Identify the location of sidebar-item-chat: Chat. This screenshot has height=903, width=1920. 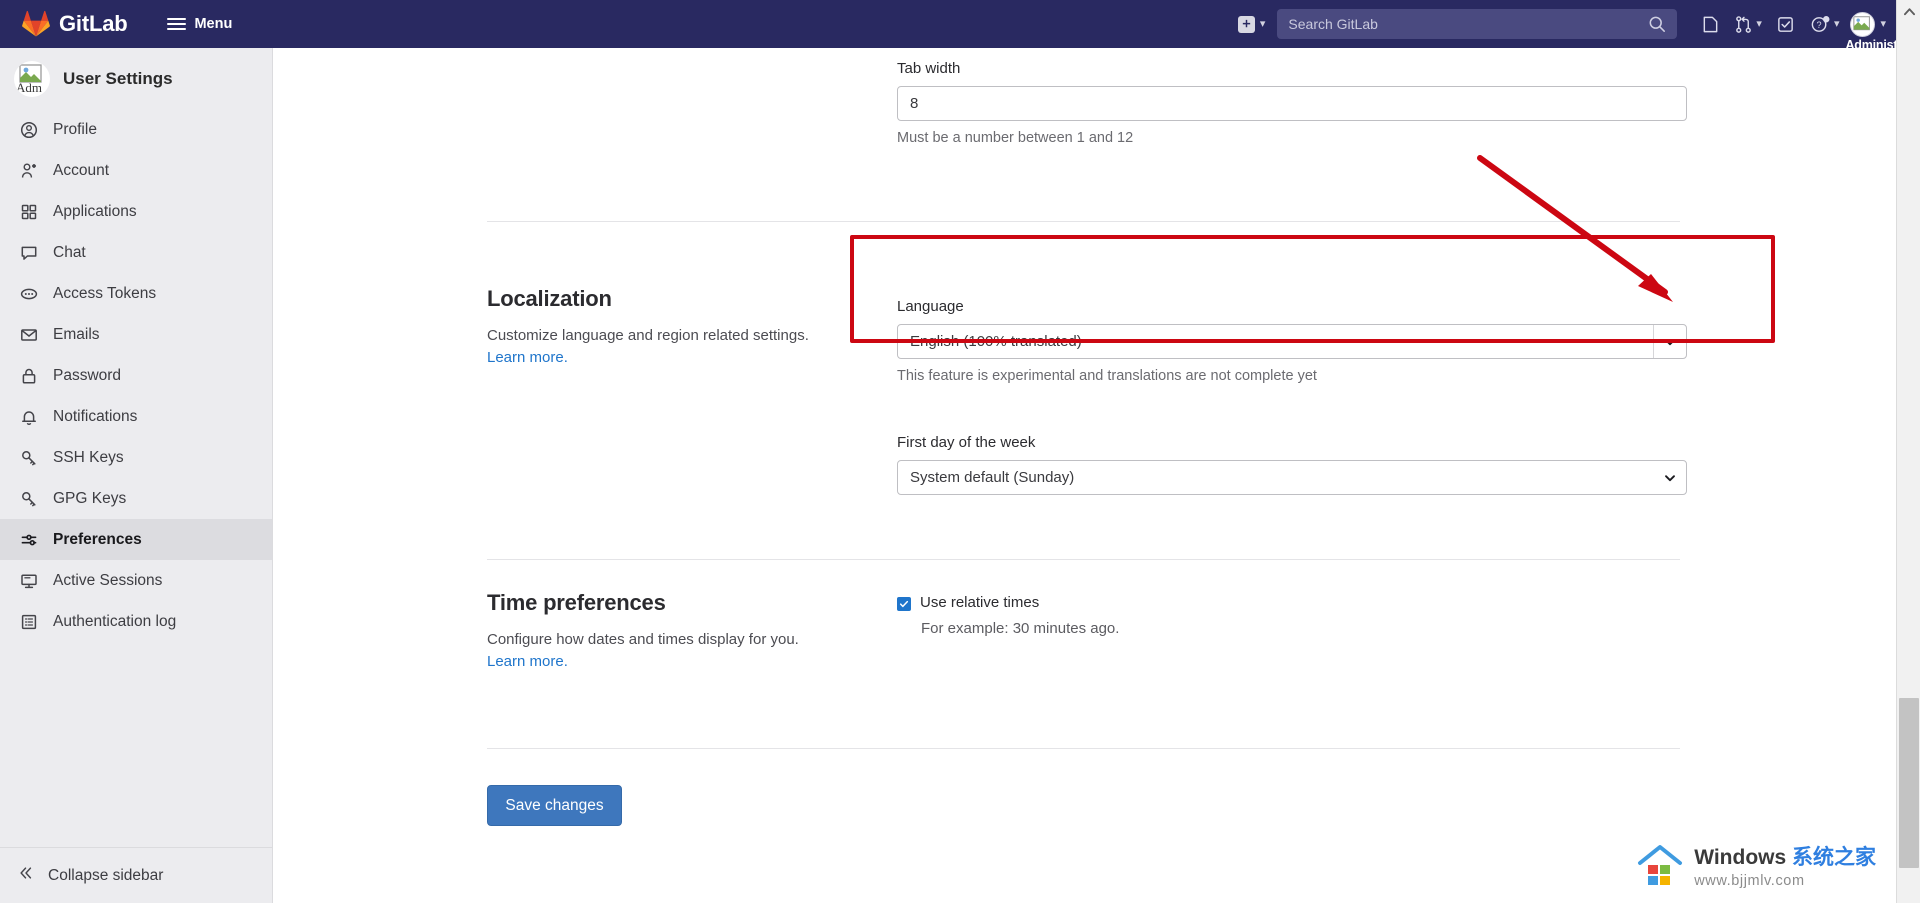
(136, 252).